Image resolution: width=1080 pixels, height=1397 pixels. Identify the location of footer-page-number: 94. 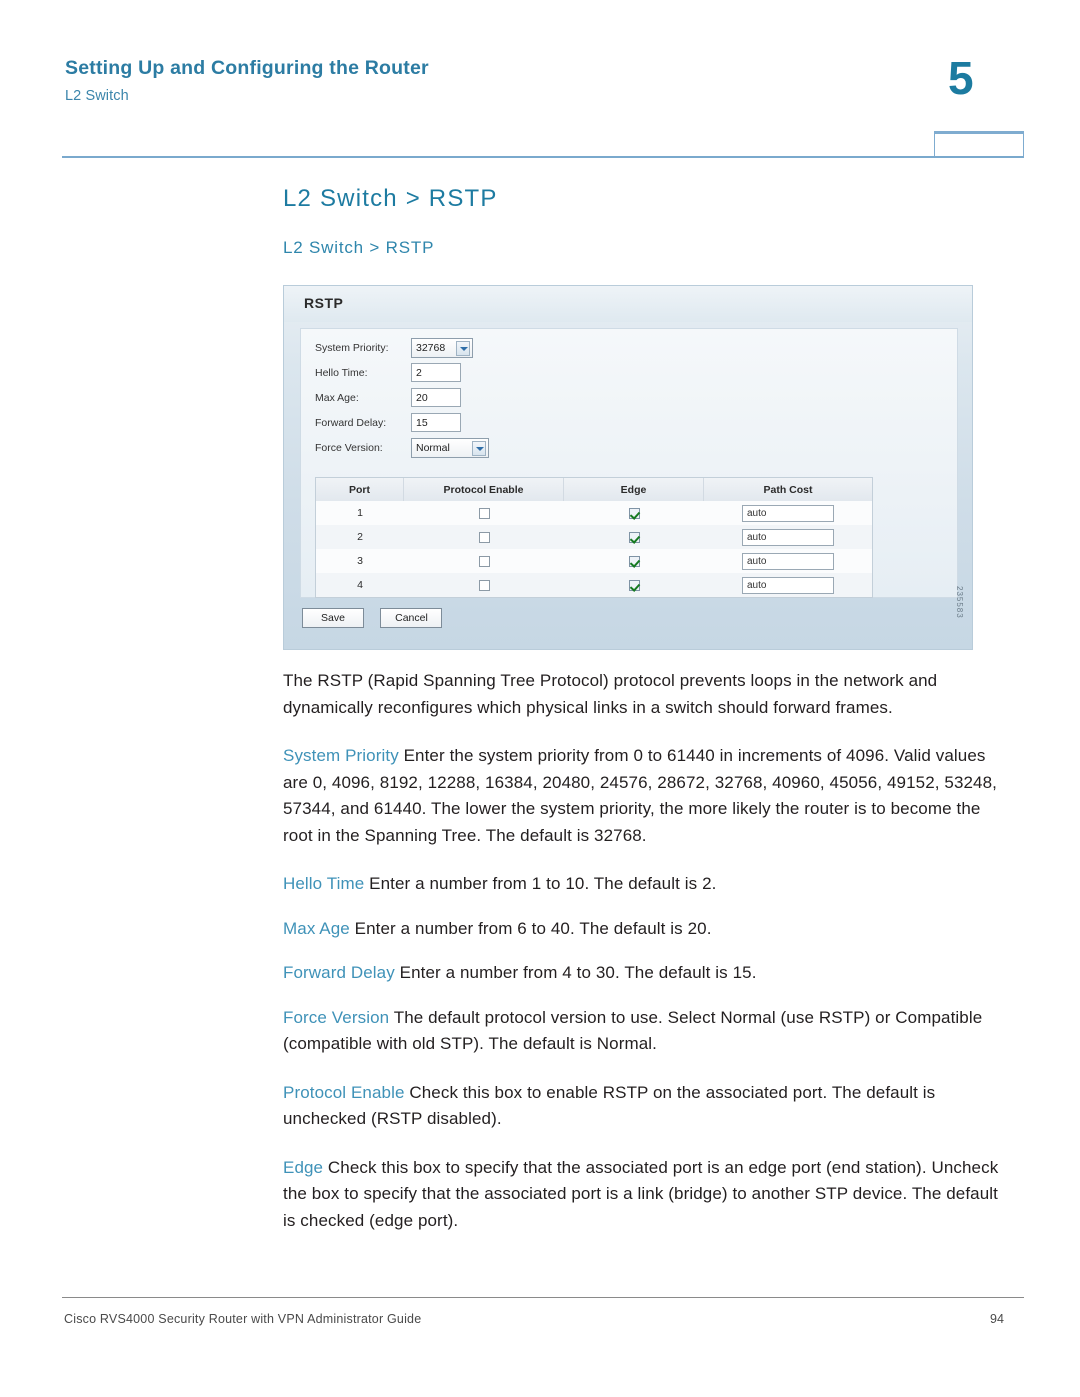
(997, 1319).